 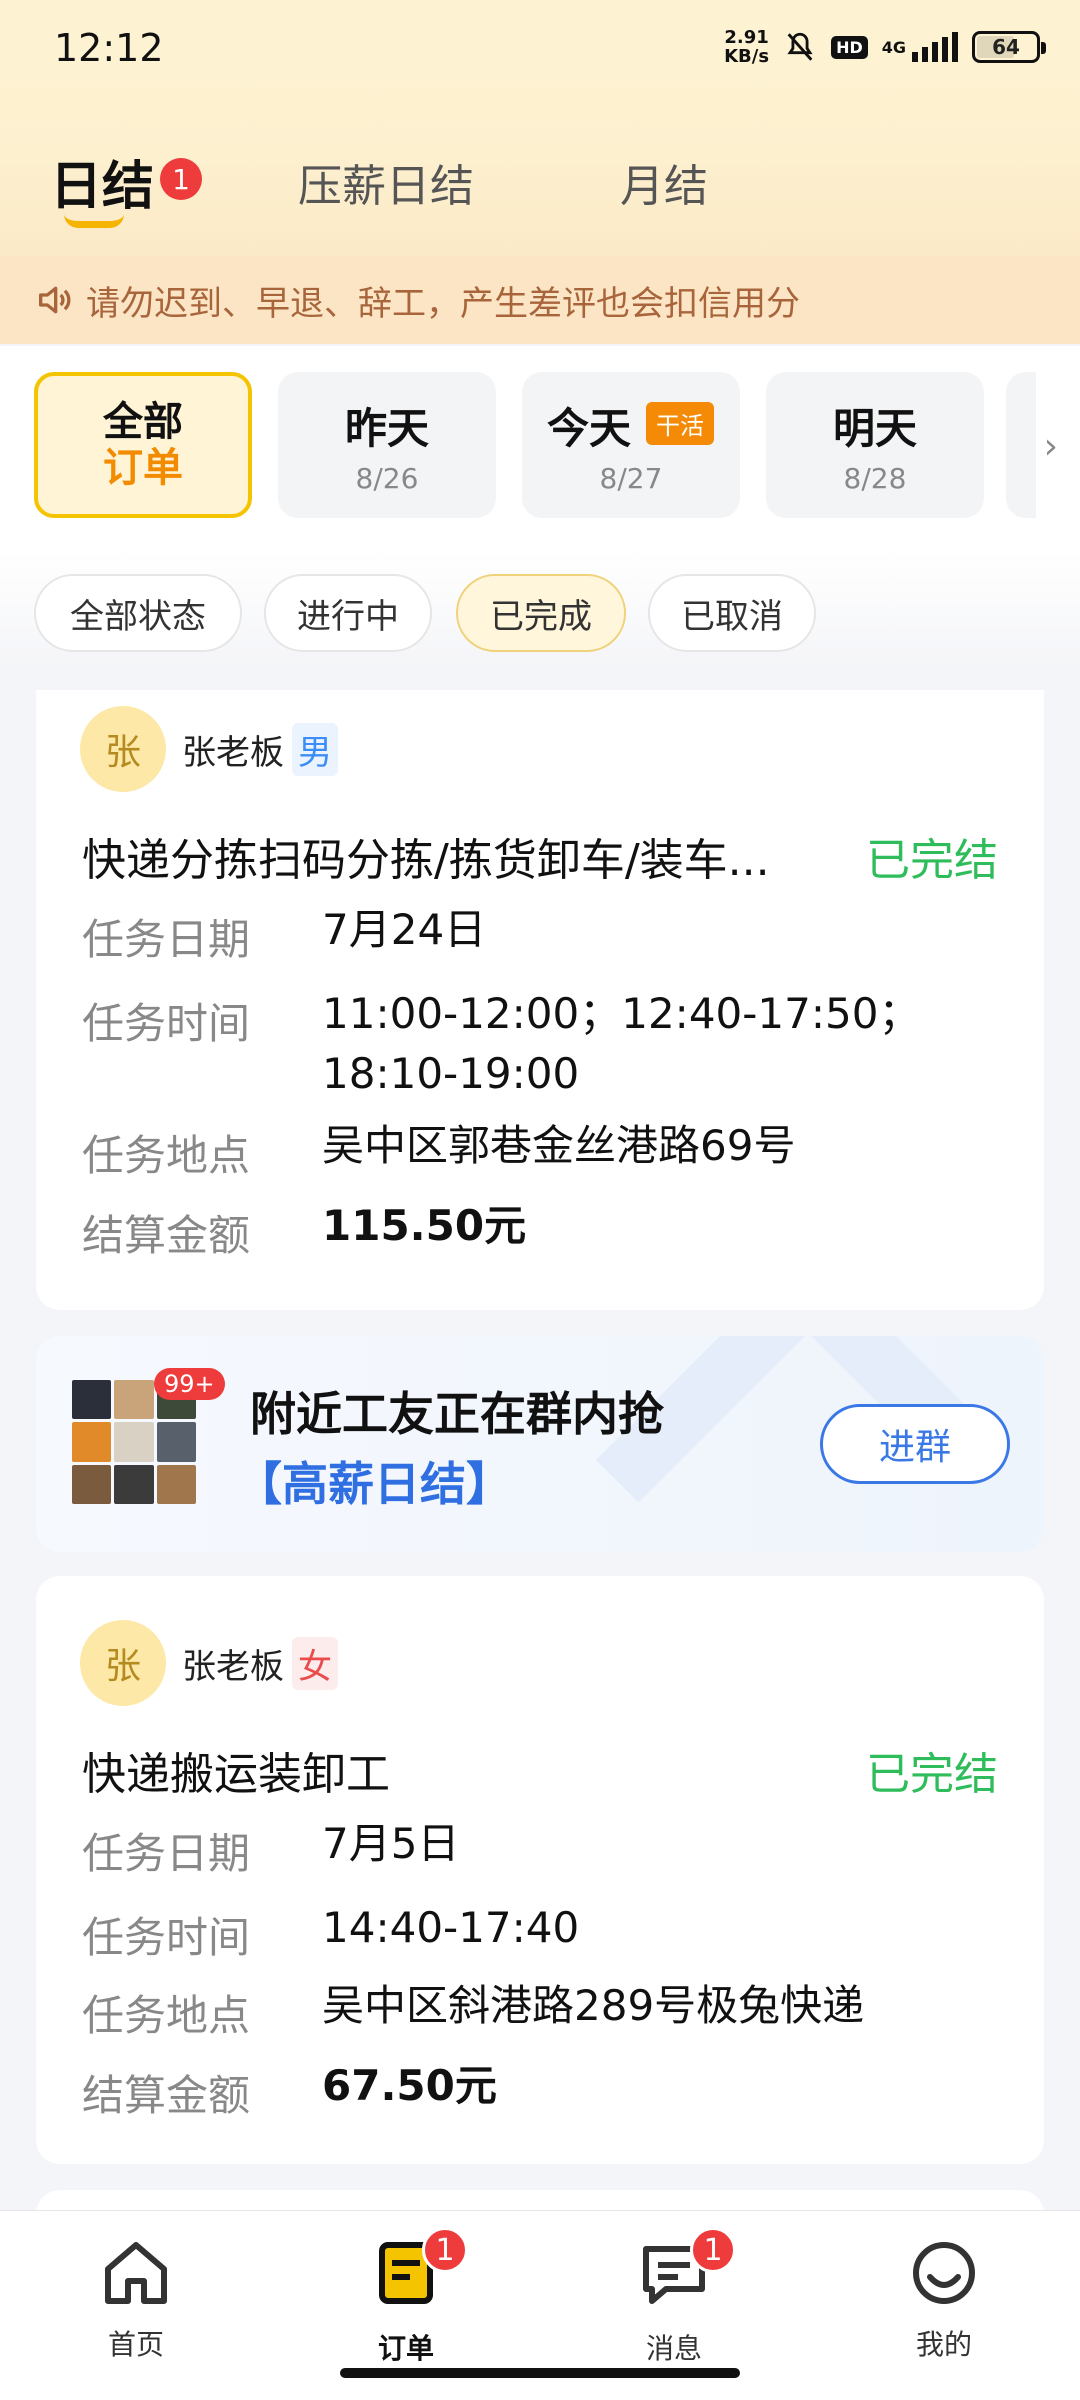 What do you see at coordinates (424, 1225) in the screenshot?
I see `settlement-amount: 115.50元` at bounding box center [424, 1225].